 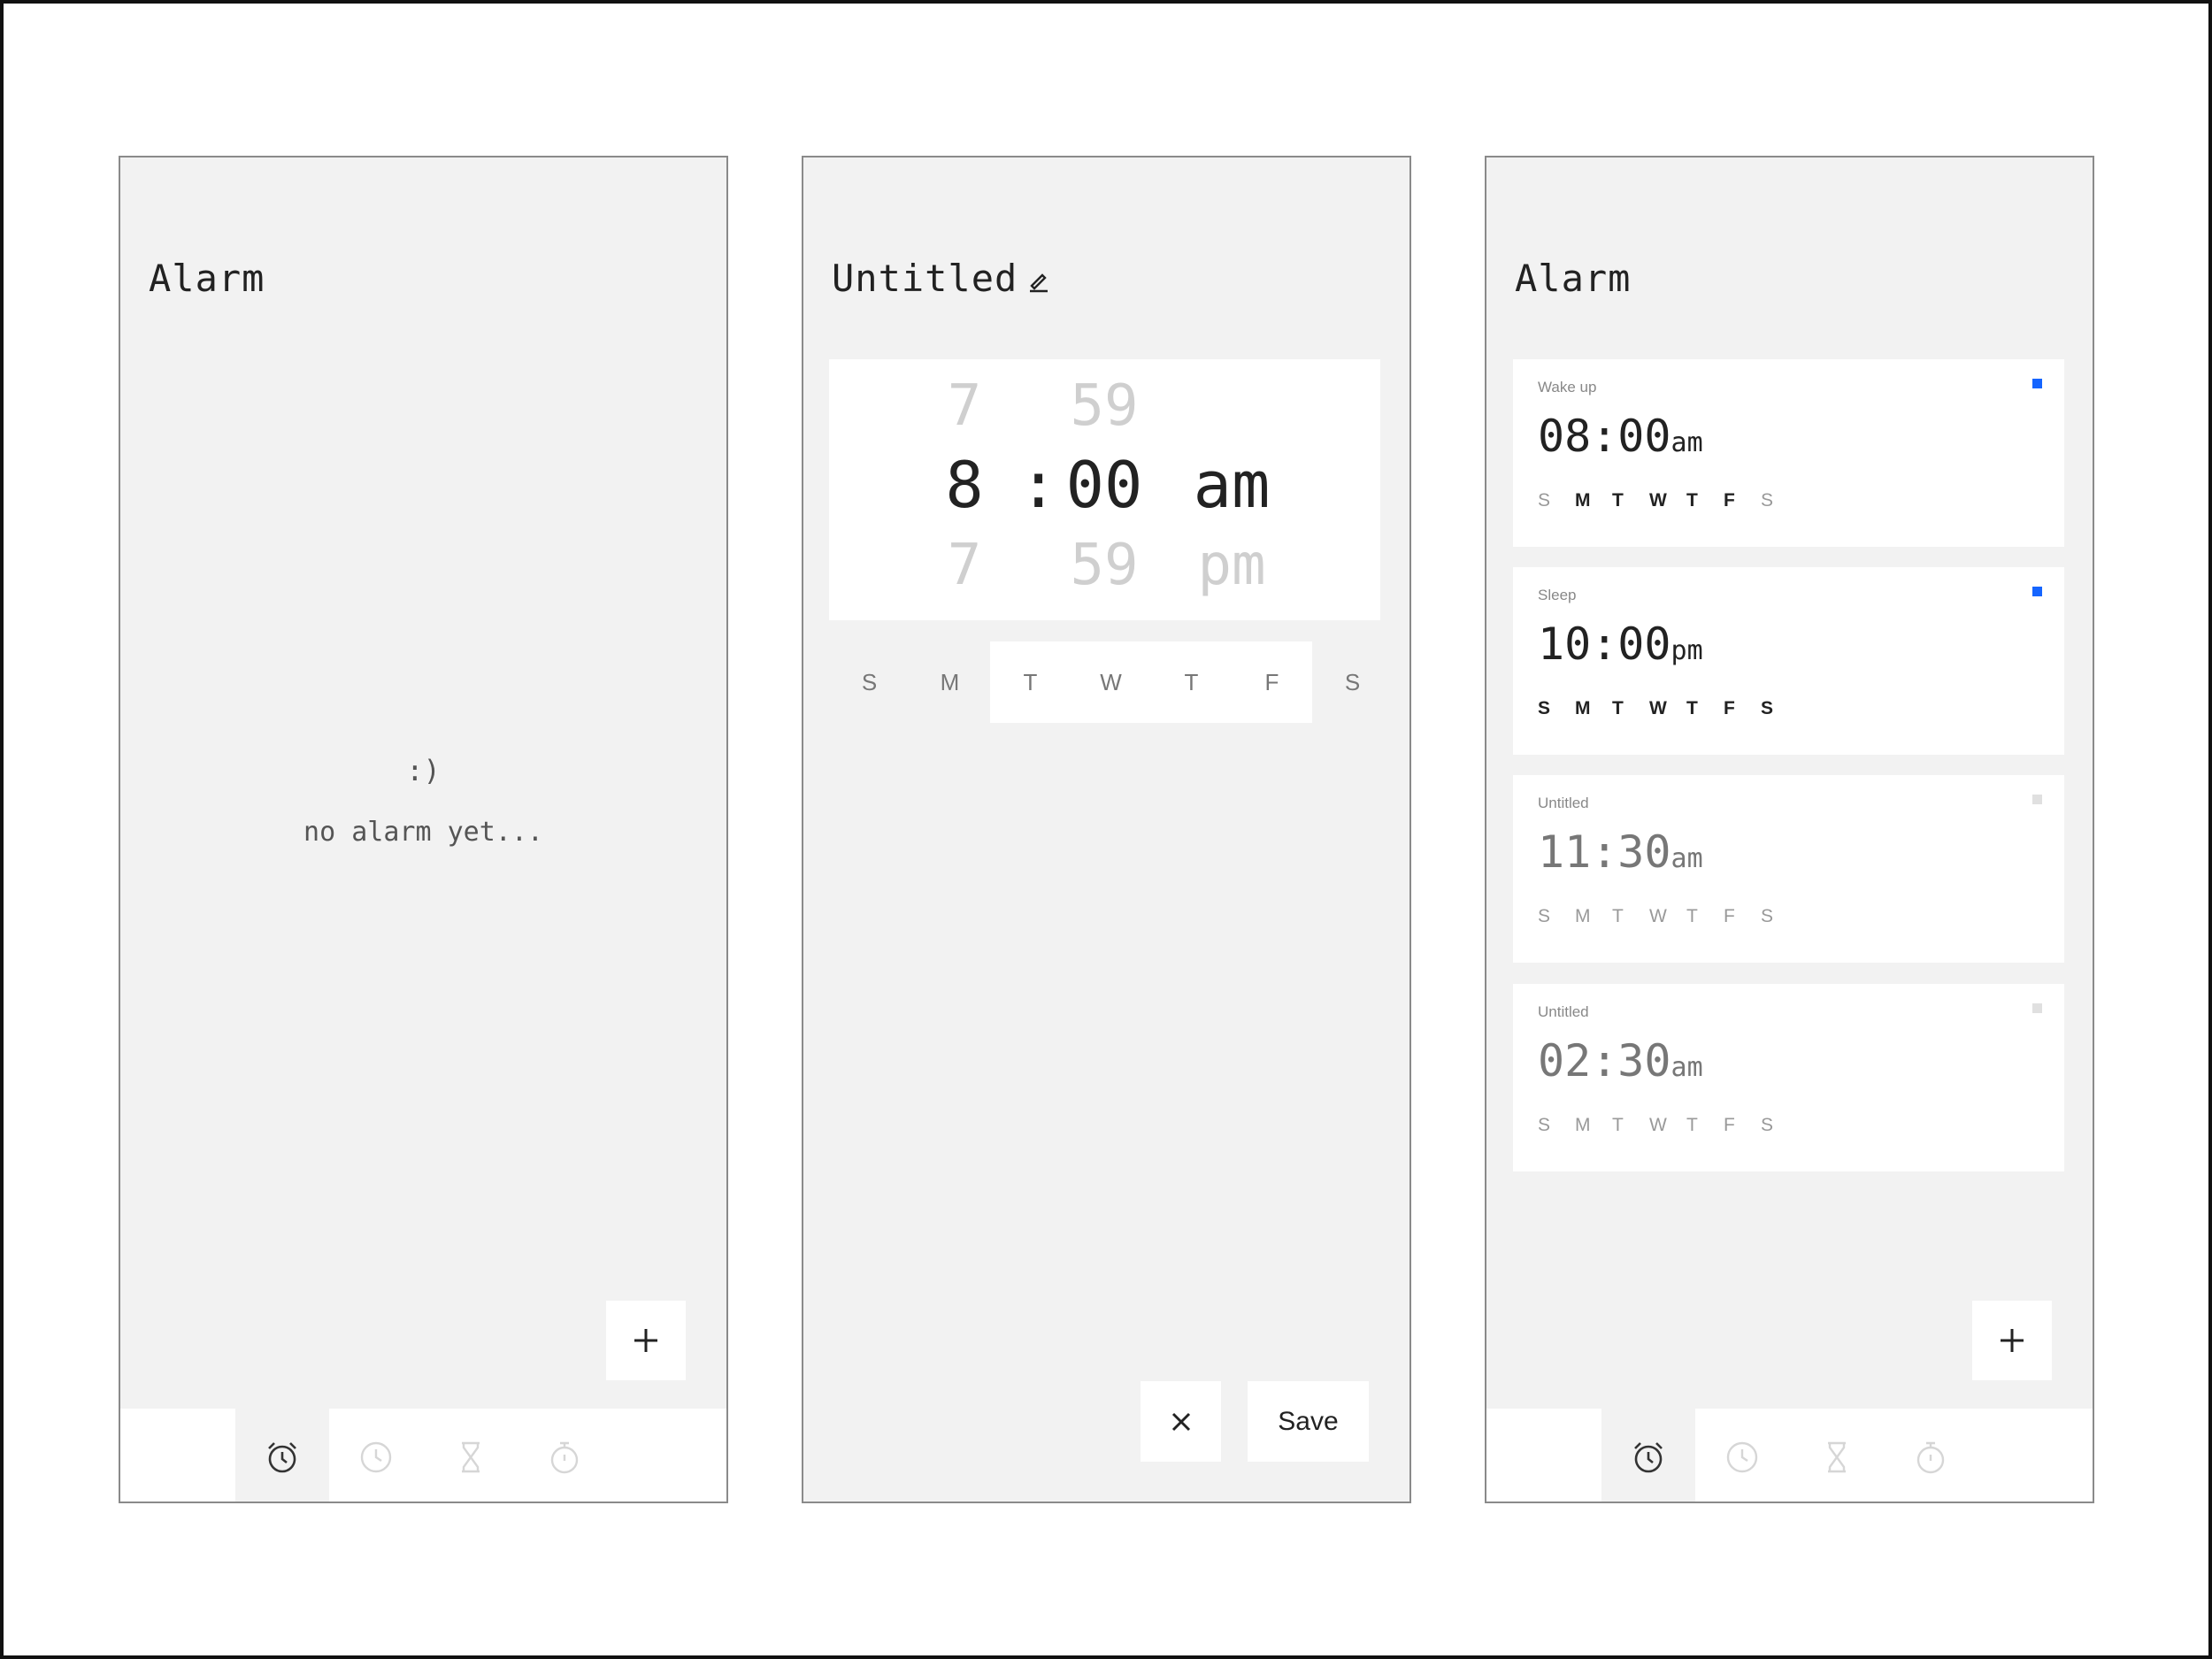 What do you see at coordinates (1105, 485) in the screenshot?
I see `minute-selected: 00` at bounding box center [1105, 485].